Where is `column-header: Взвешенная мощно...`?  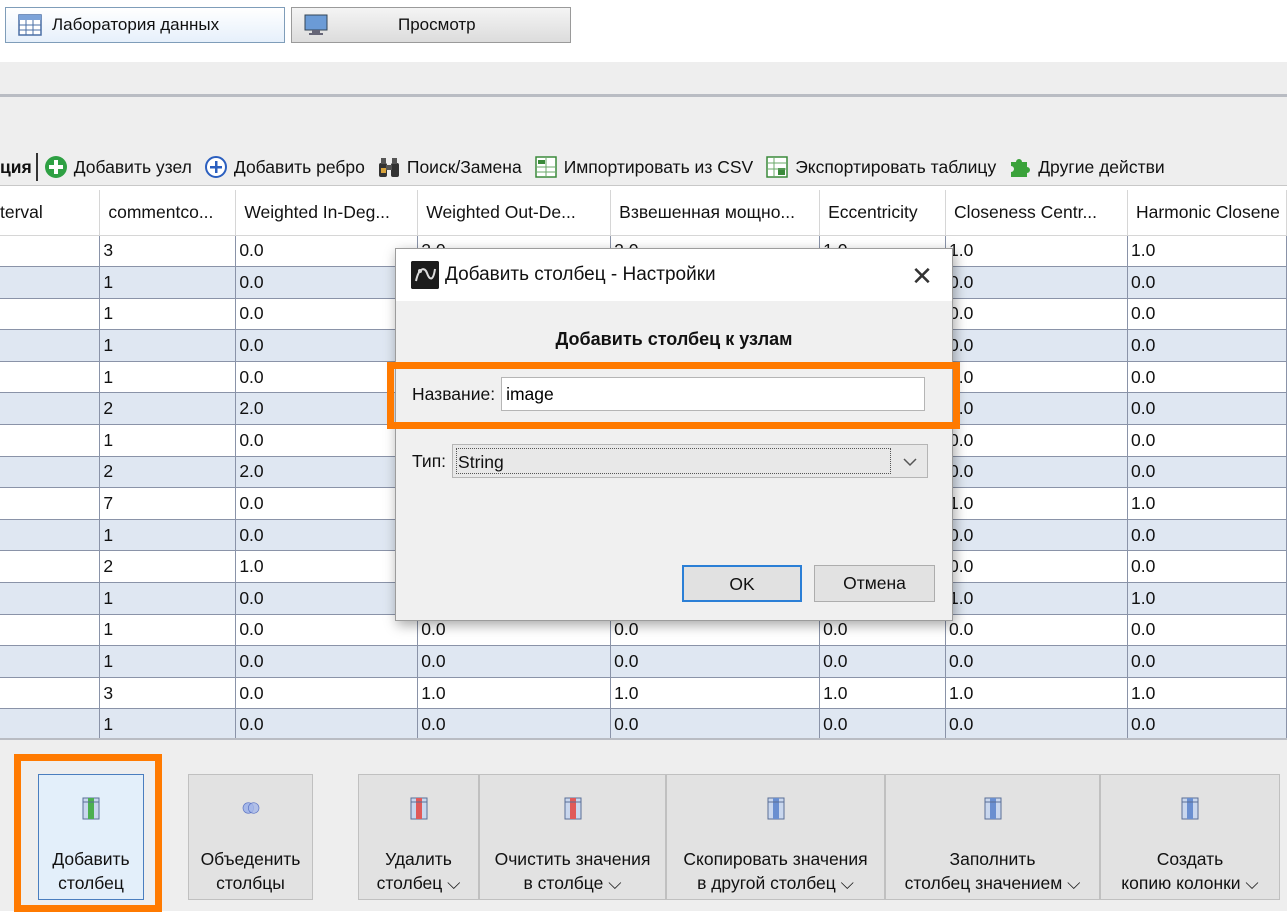
column-header: Взвешенная мощно... is located at coordinates (715, 213).